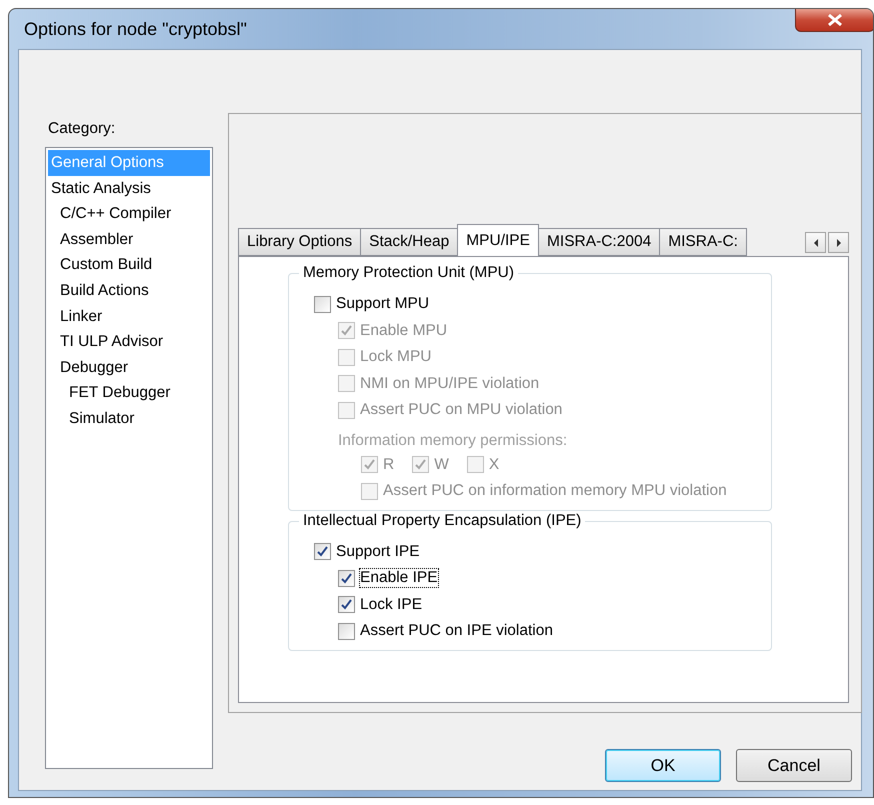  I want to click on category-label: Category:, so click(82, 129).